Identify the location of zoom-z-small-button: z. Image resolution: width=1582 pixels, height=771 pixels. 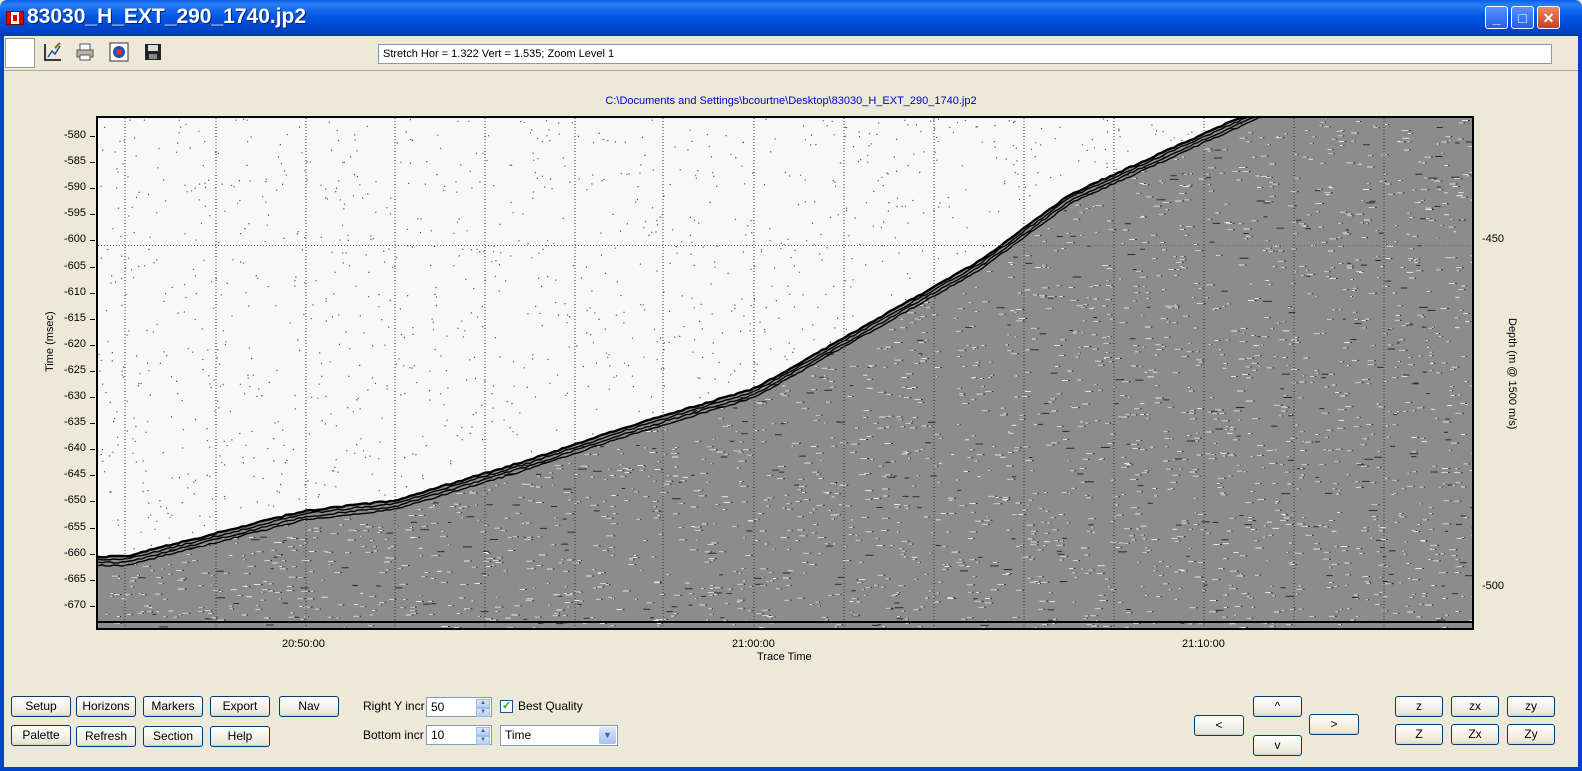
(1419, 706).